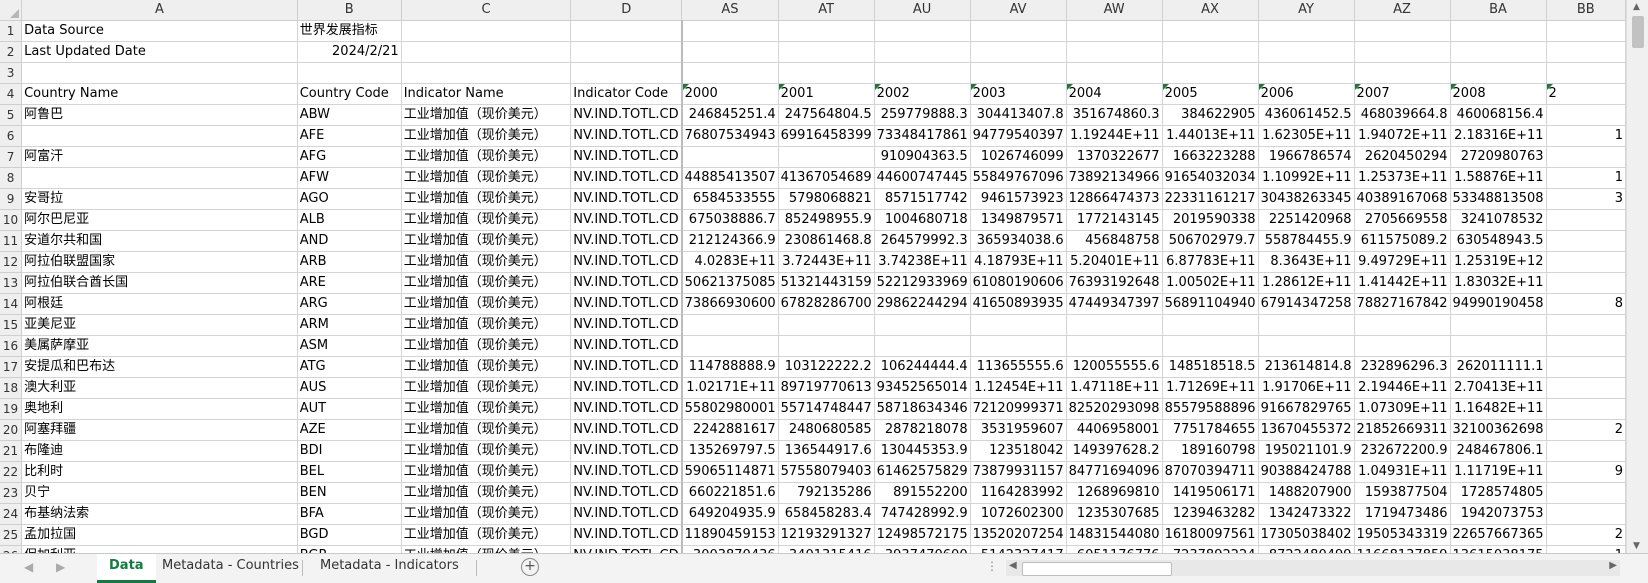 The image size is (1648, 583). Describe the element at coordinates (1114, 157) in the screenshot. I see `cell: 1370322677` at that location.